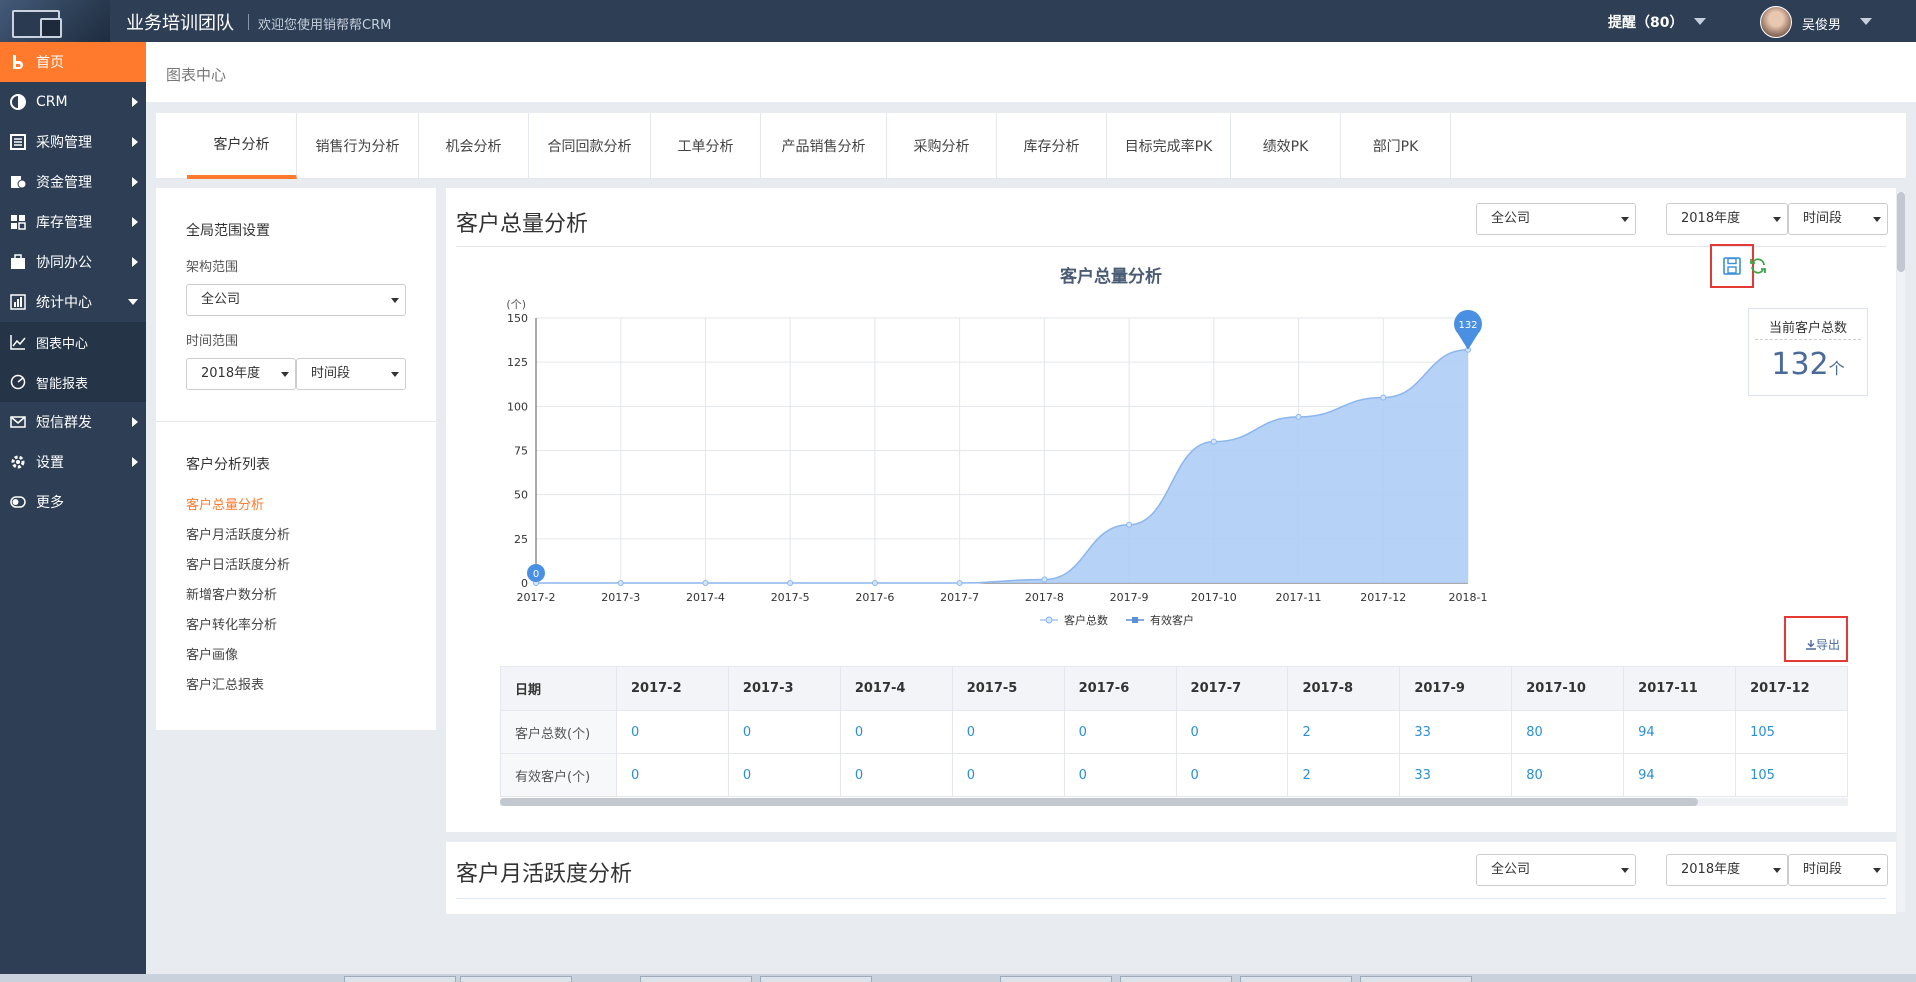 Image resolution: width=1916 pixels, height=982 pixels. What do you see at coordinates (1711, 869) in the screenshot?
I see `year-select-value: 2018年度` at bounding box center [1711, 869].